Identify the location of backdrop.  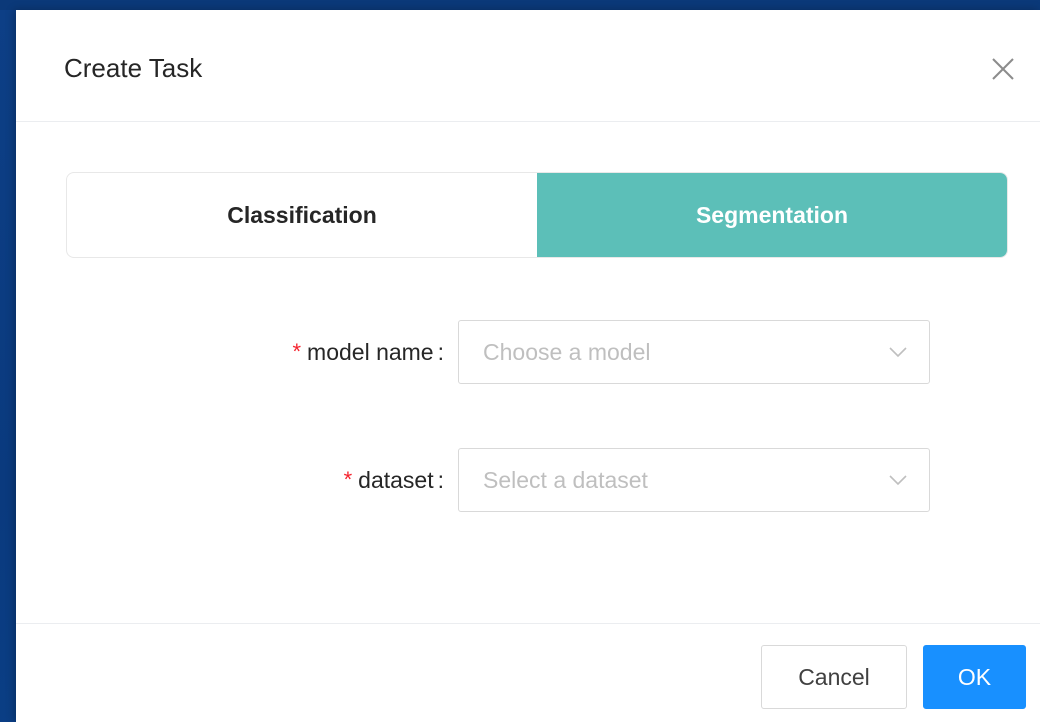
(520, 5).